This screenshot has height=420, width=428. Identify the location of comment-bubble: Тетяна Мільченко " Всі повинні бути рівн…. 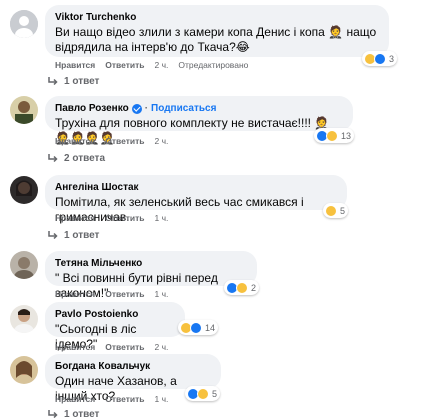
(151, 275).